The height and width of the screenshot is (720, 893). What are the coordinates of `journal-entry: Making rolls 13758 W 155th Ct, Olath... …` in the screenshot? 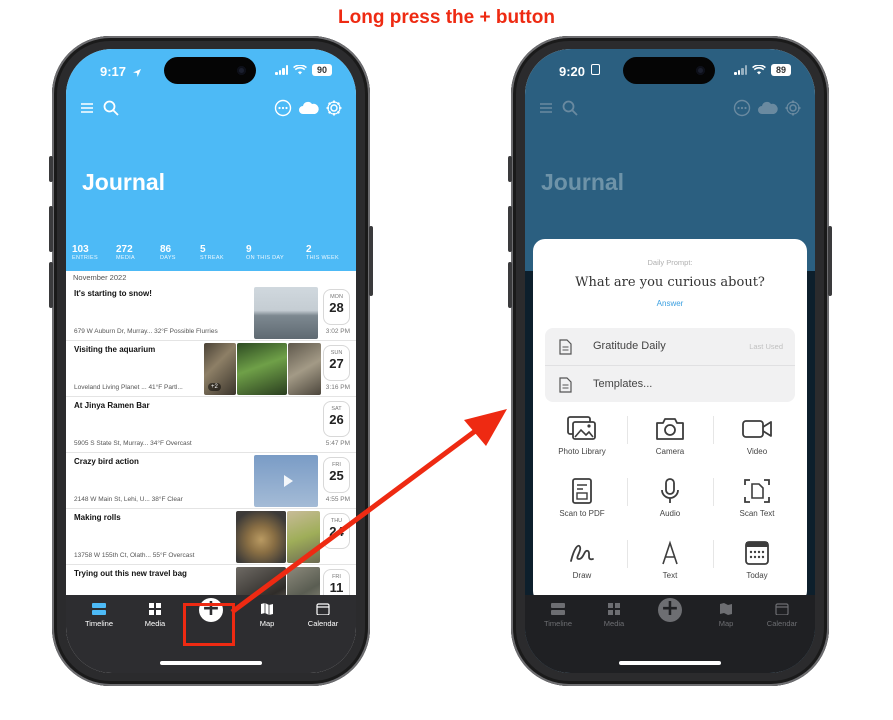 It's located at (211, 537).